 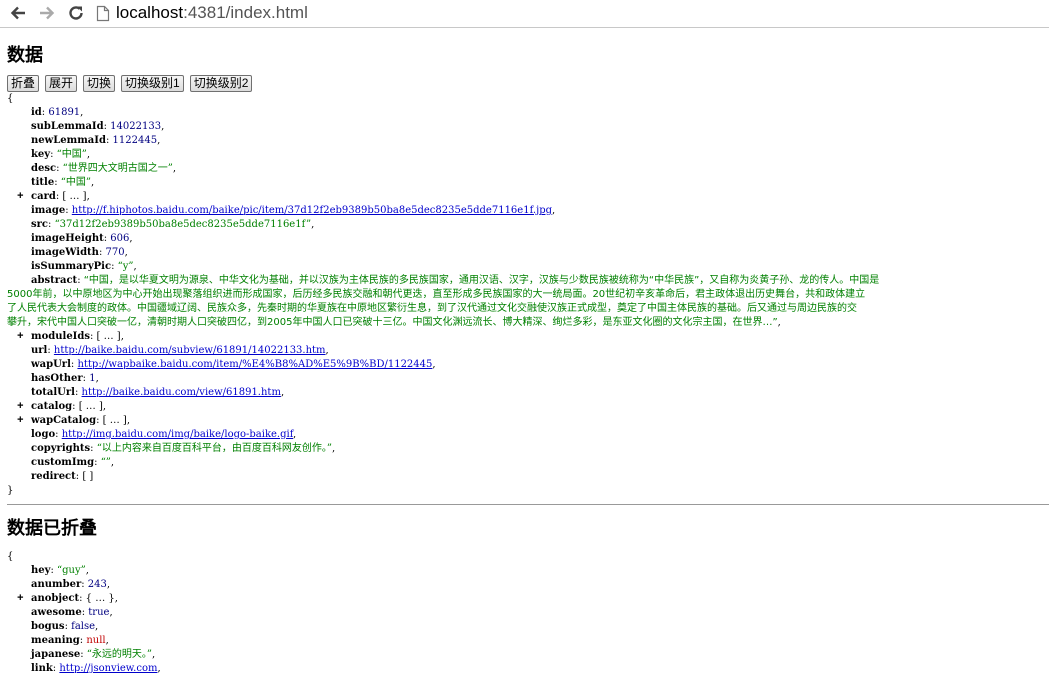 What do you see at coordinates (83, 626) in the screenshot?
I see `json-value: false` at bounding box center [83, 626].